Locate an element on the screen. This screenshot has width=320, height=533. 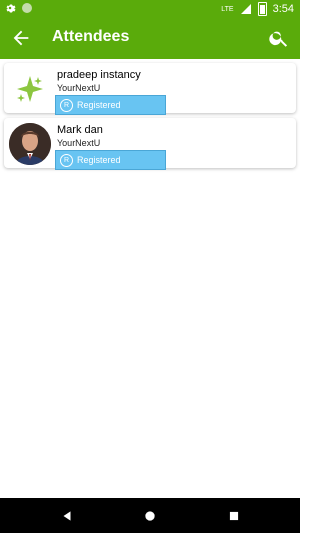
status-bar: LTE 3:54 is located at coordinates (150, 8).